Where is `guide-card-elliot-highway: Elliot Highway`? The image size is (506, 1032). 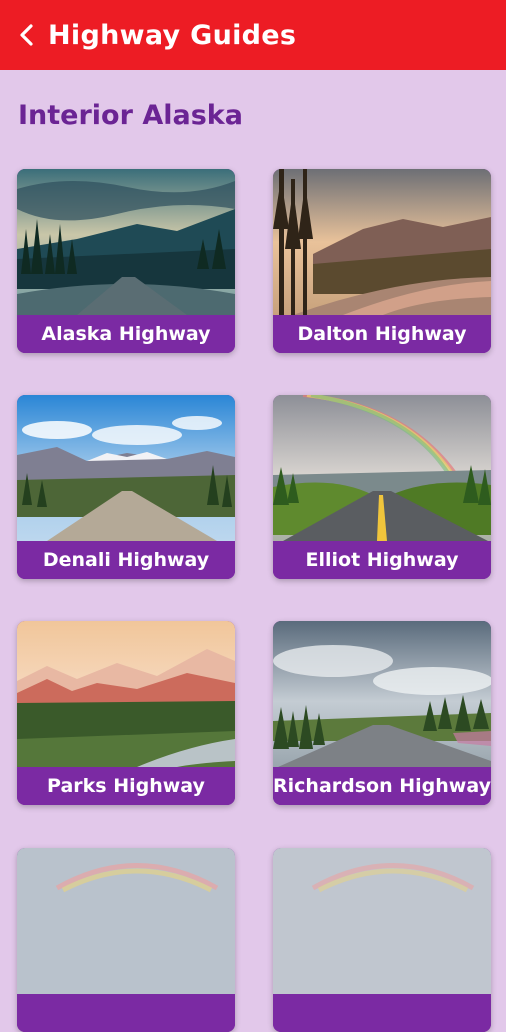 guide-card-elliot-highway: Elliot Highway is located at coordinates (382, 487).